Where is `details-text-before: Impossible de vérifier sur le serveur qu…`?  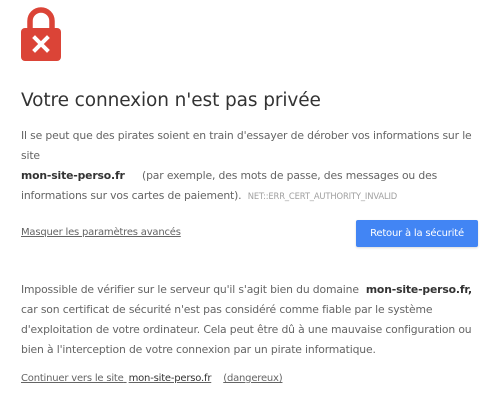 details-text-before: Impossible de vérifier sur le serveur qu… is located at coordinates (190, 289).